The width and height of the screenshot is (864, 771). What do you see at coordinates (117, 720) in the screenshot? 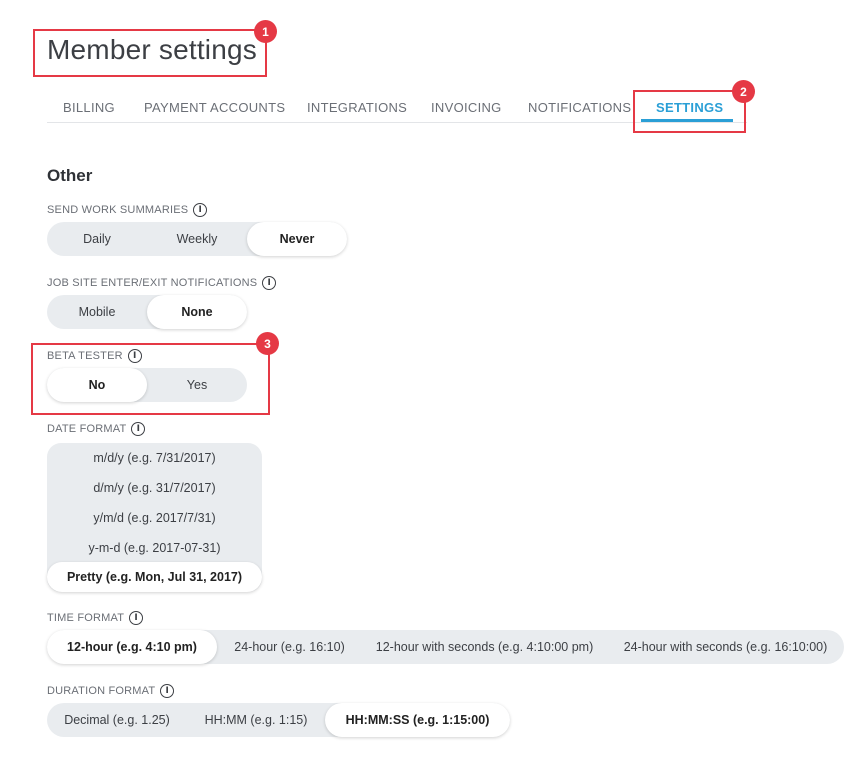
I see `duration-format-option-decimal: Decimal (e.g. 1.25)` at bounding box center [117, 720].